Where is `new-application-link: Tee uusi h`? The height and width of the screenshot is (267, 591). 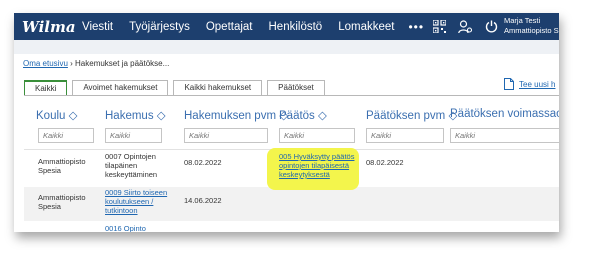 new-application-link: Tee uusi h is located at coordinates (529, 84).